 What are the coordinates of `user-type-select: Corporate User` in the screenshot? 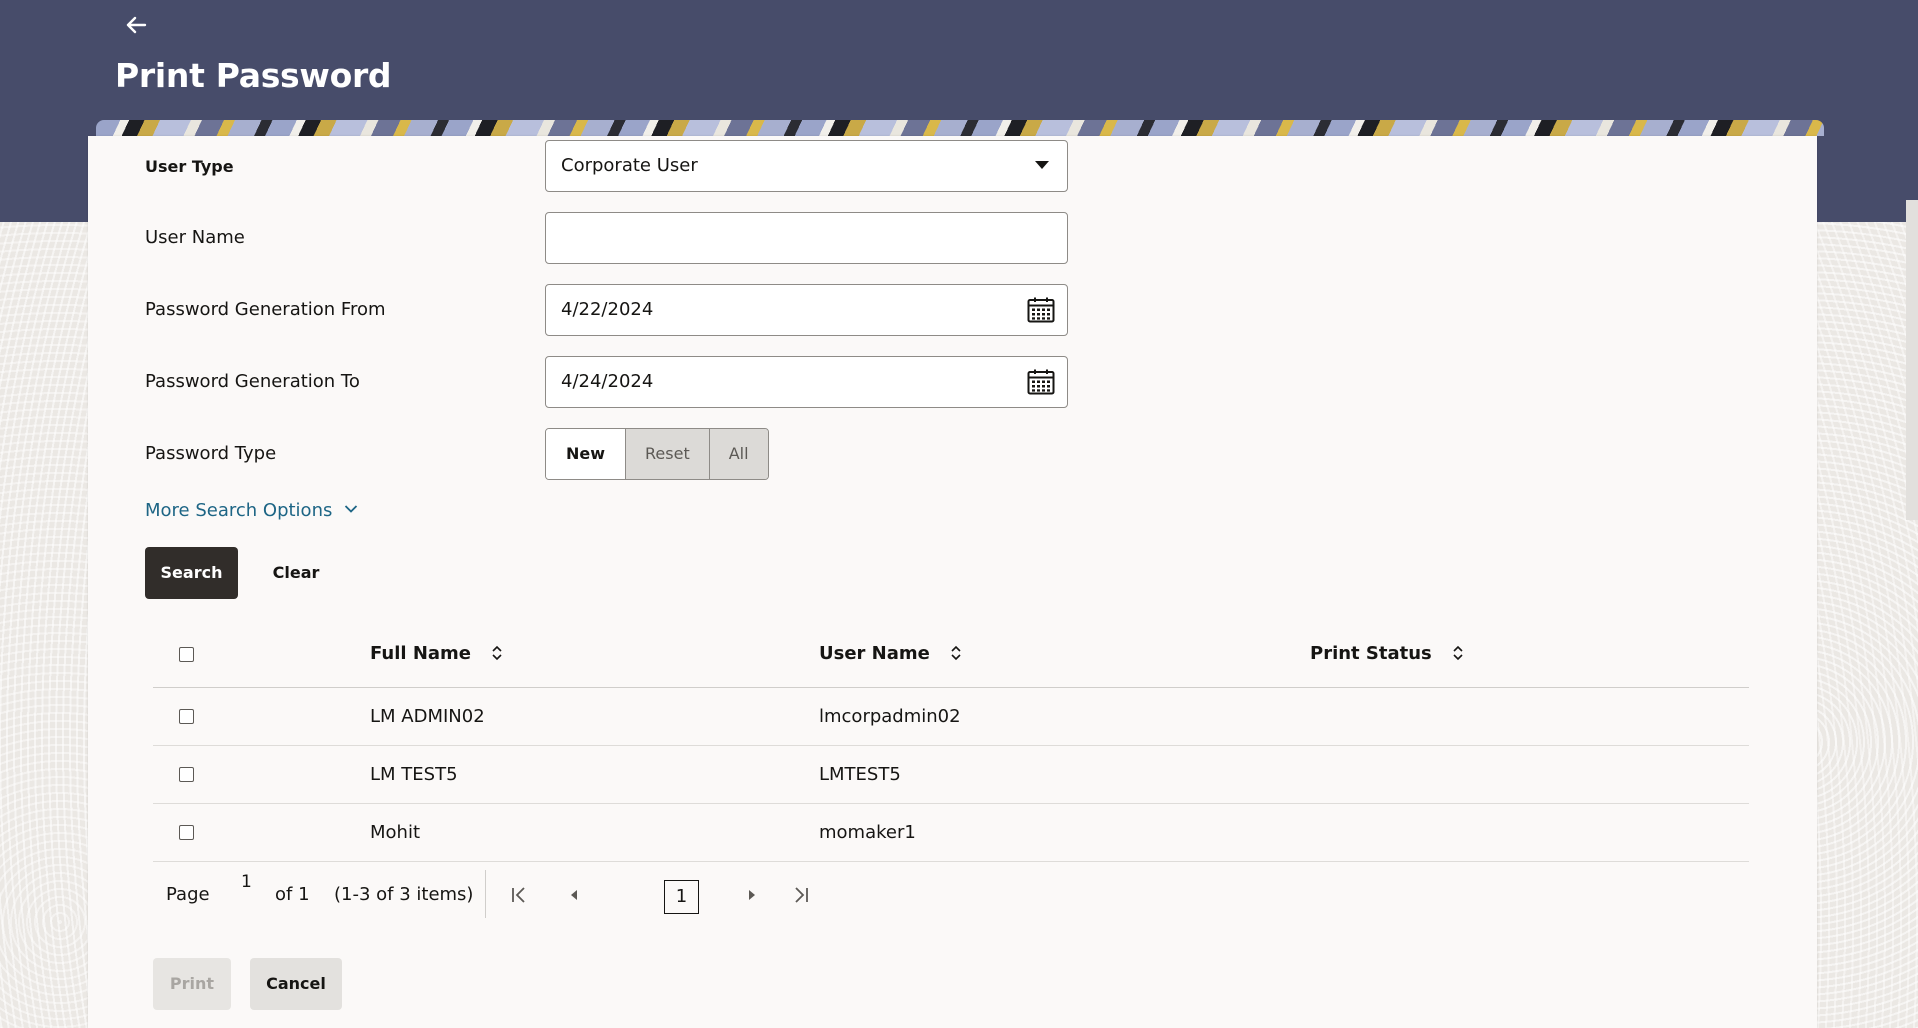 It's located at (806, 166).